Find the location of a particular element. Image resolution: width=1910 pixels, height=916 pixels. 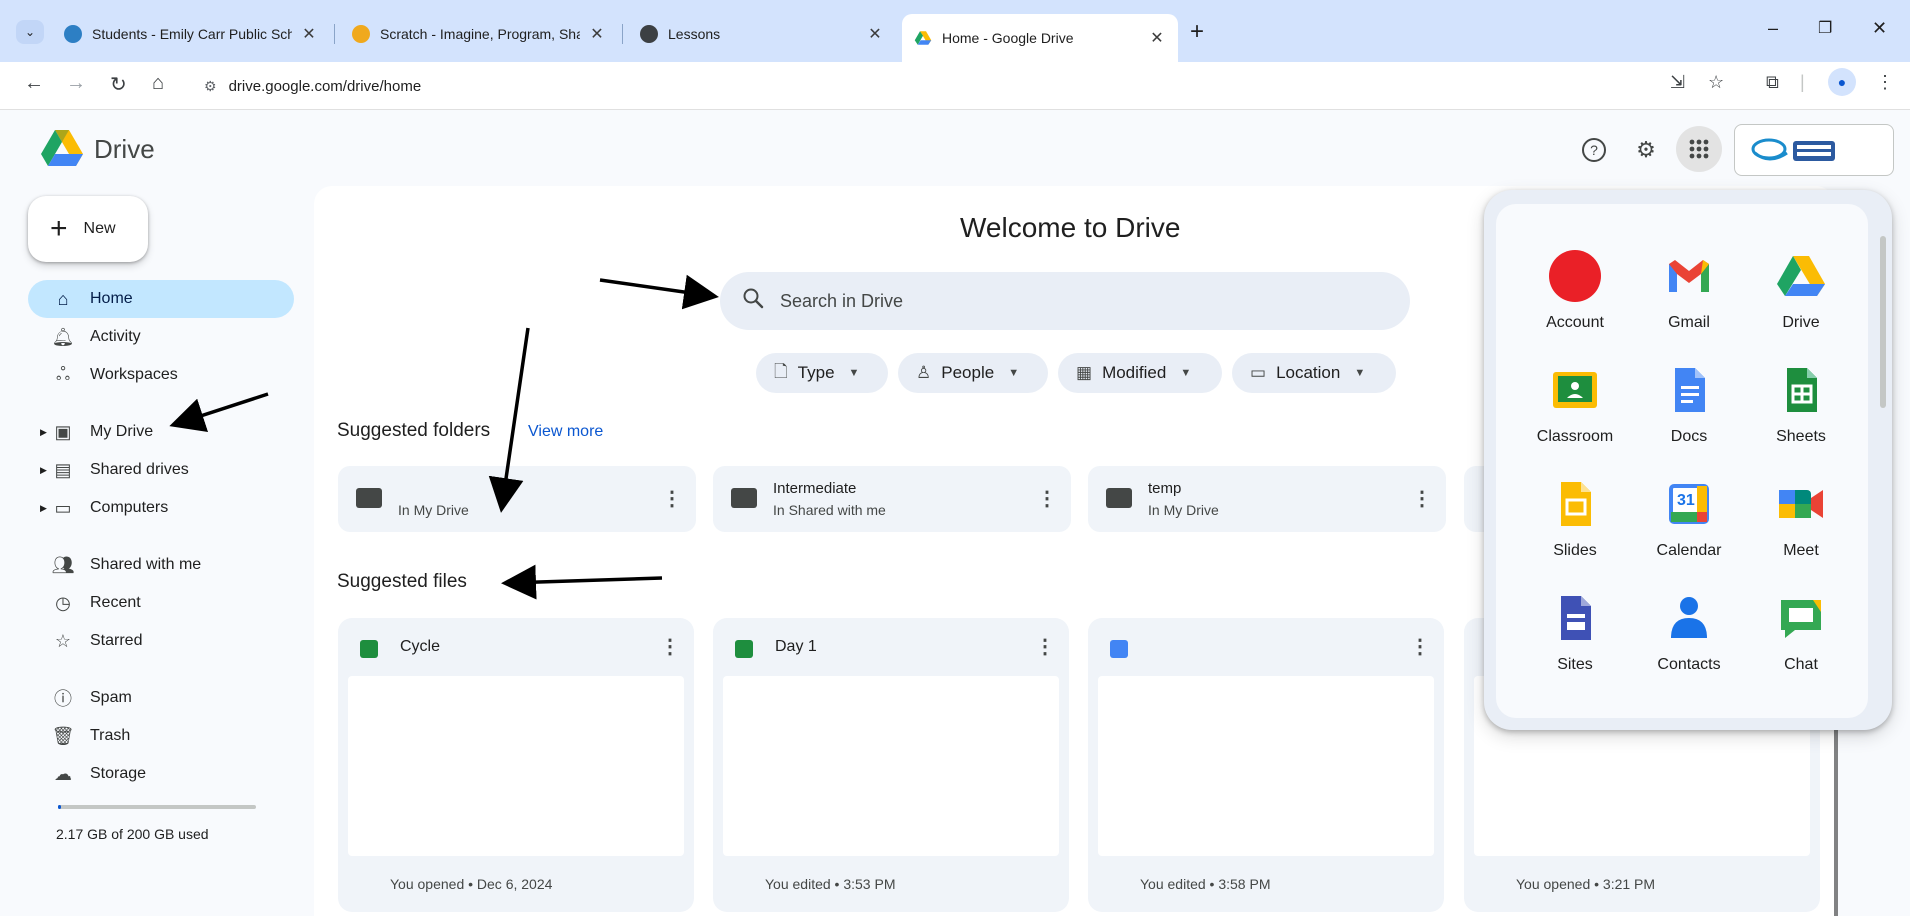

sidebar-item-home: ⌂ Home is located at coordinates (161, 299).